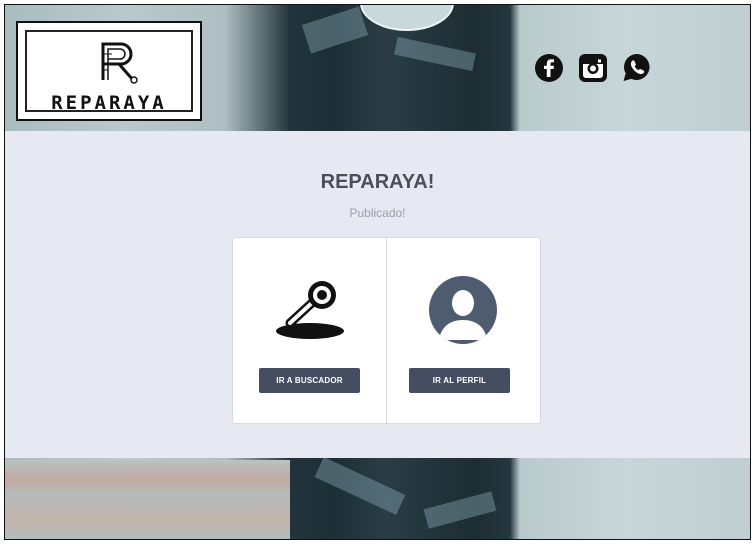  What do you see at coordinates (459, 380) in the screenshot?
I see `go-to-profile-button: IR AL PERFIL` at bounding box center [459, 380].